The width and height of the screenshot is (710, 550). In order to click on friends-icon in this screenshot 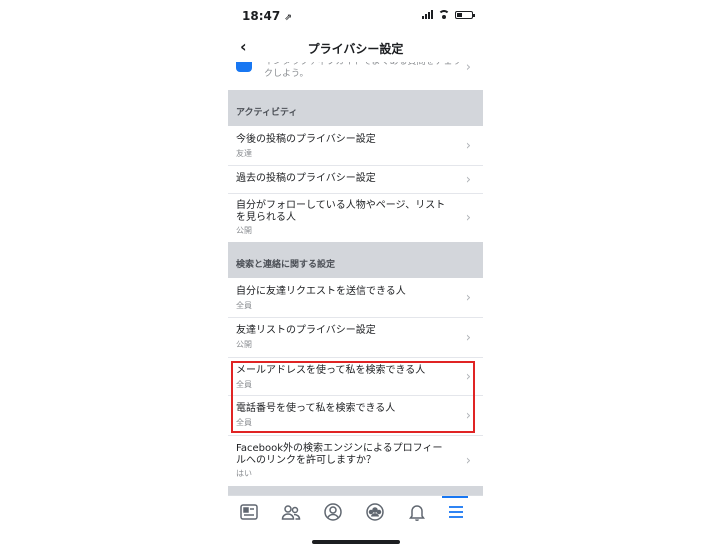, I will do `click(291, 512)`.